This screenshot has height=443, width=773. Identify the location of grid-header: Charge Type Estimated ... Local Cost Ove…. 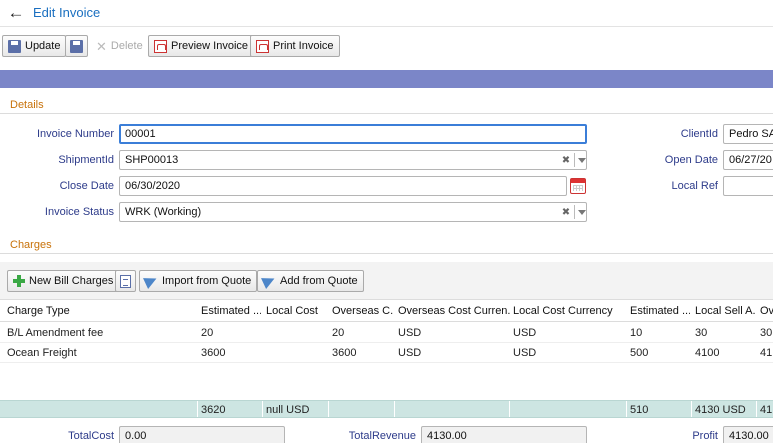
(386, 311).